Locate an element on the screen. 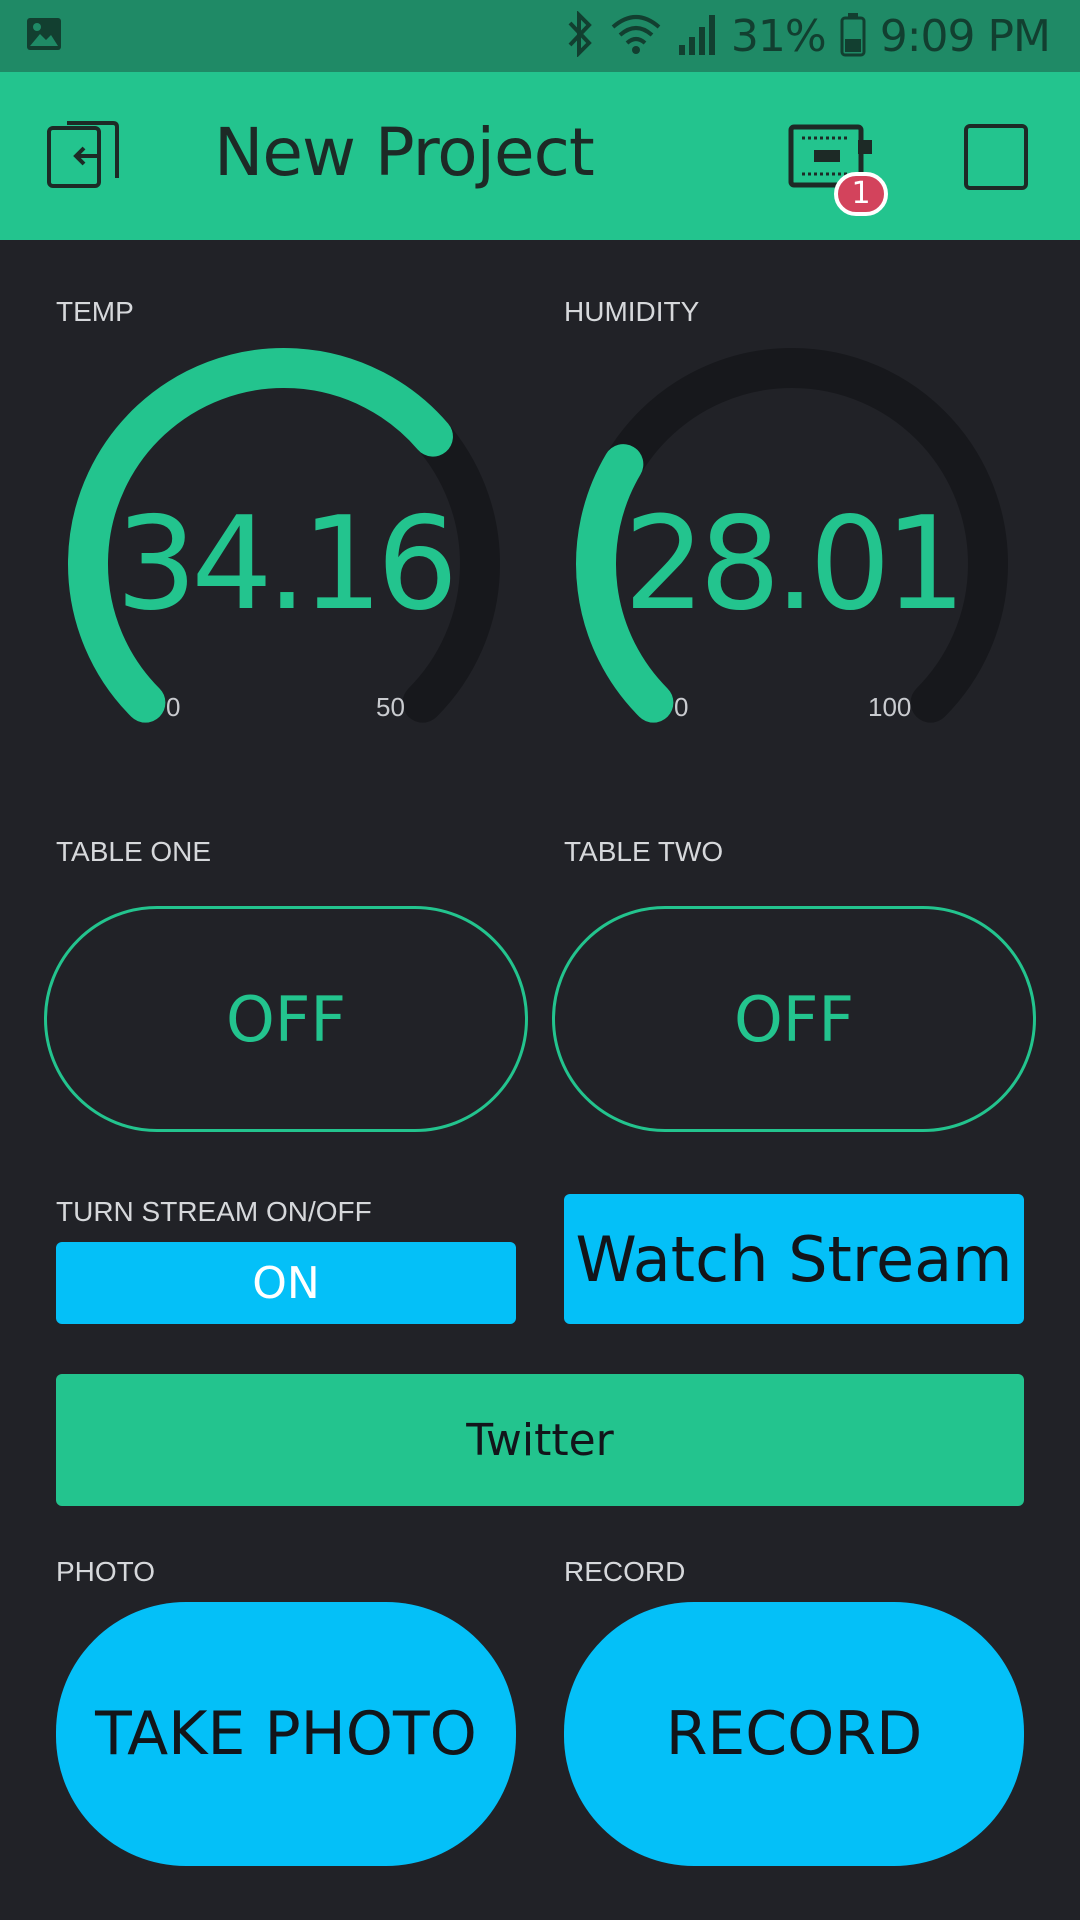 Image resolution: width=1080 pixels, height=1920 pixels. temp-value: 34.16 is located at coordinates (286, 564).